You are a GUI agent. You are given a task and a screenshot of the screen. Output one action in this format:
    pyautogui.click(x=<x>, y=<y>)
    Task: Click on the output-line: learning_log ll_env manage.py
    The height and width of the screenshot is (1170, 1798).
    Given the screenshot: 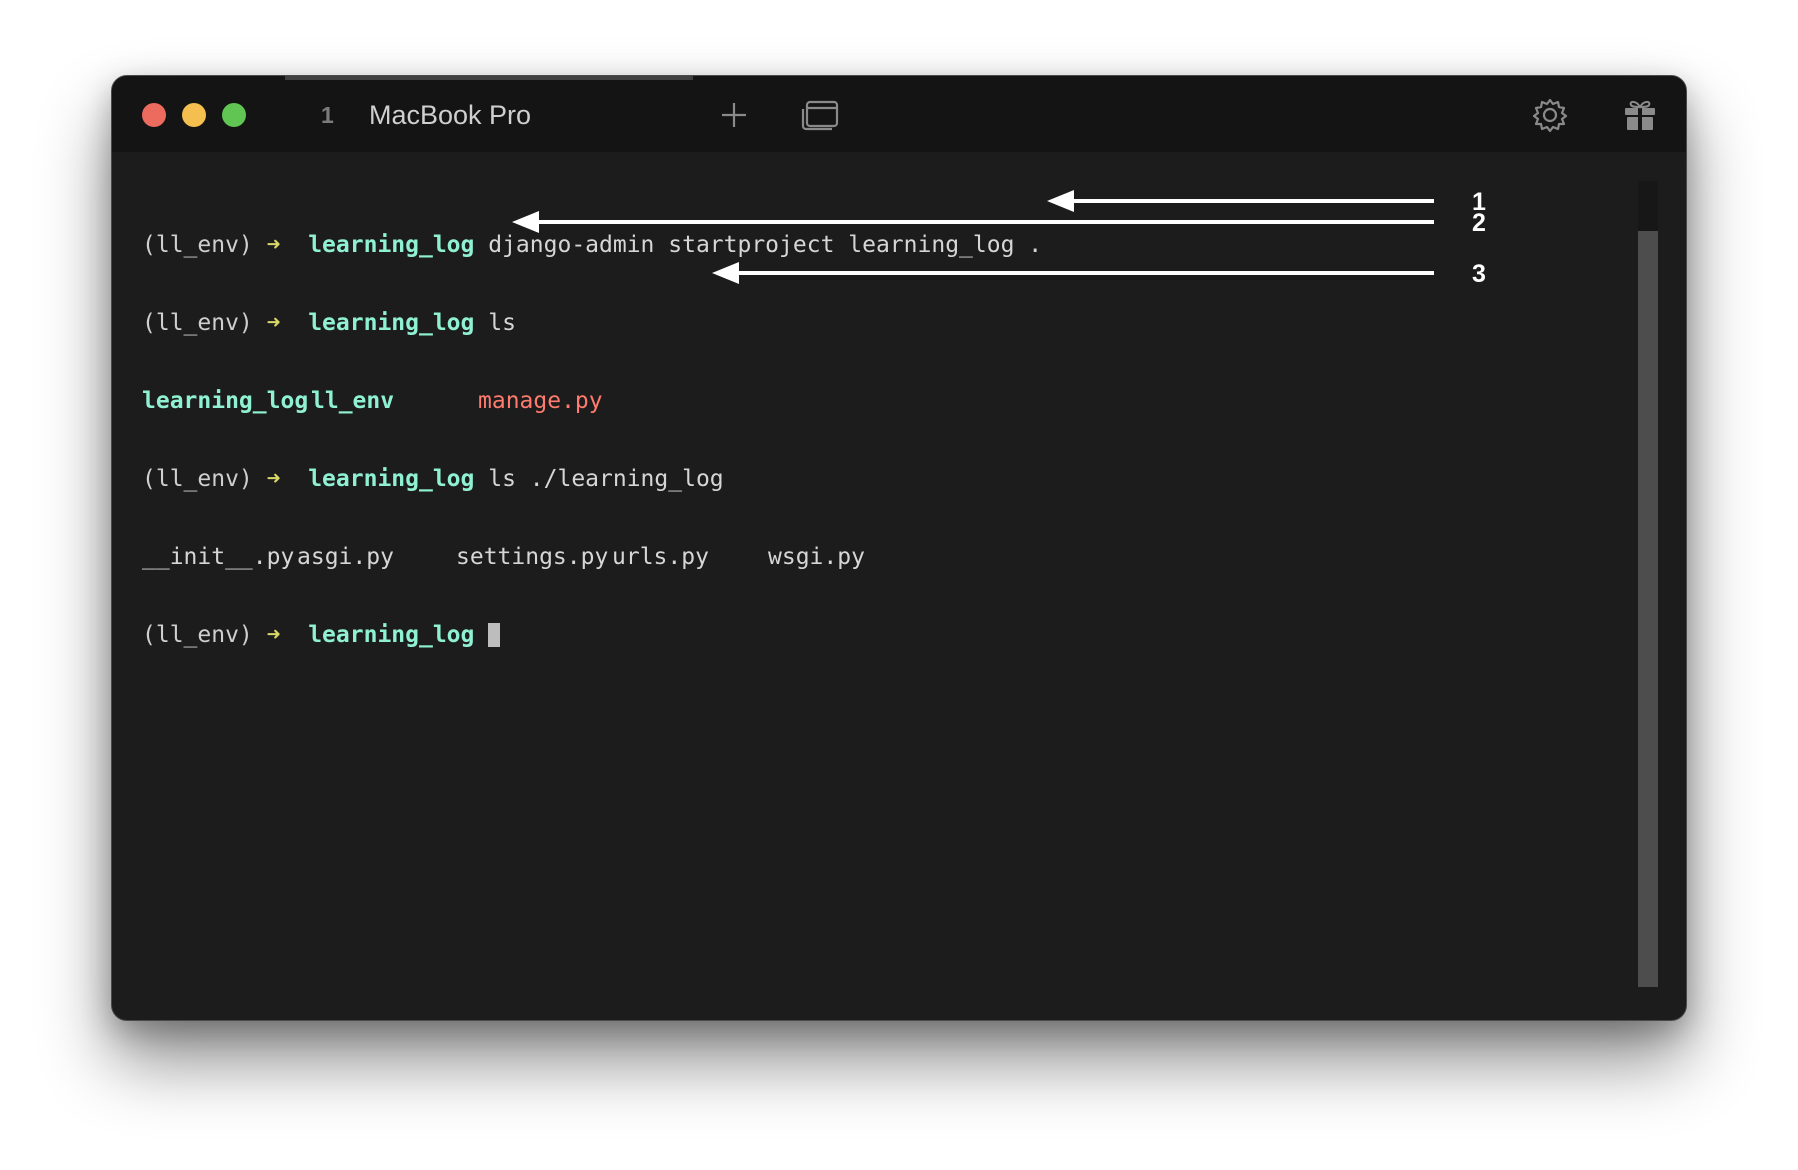 What is the action you would take?
    pyautogui.click(x=592, y=401)
    